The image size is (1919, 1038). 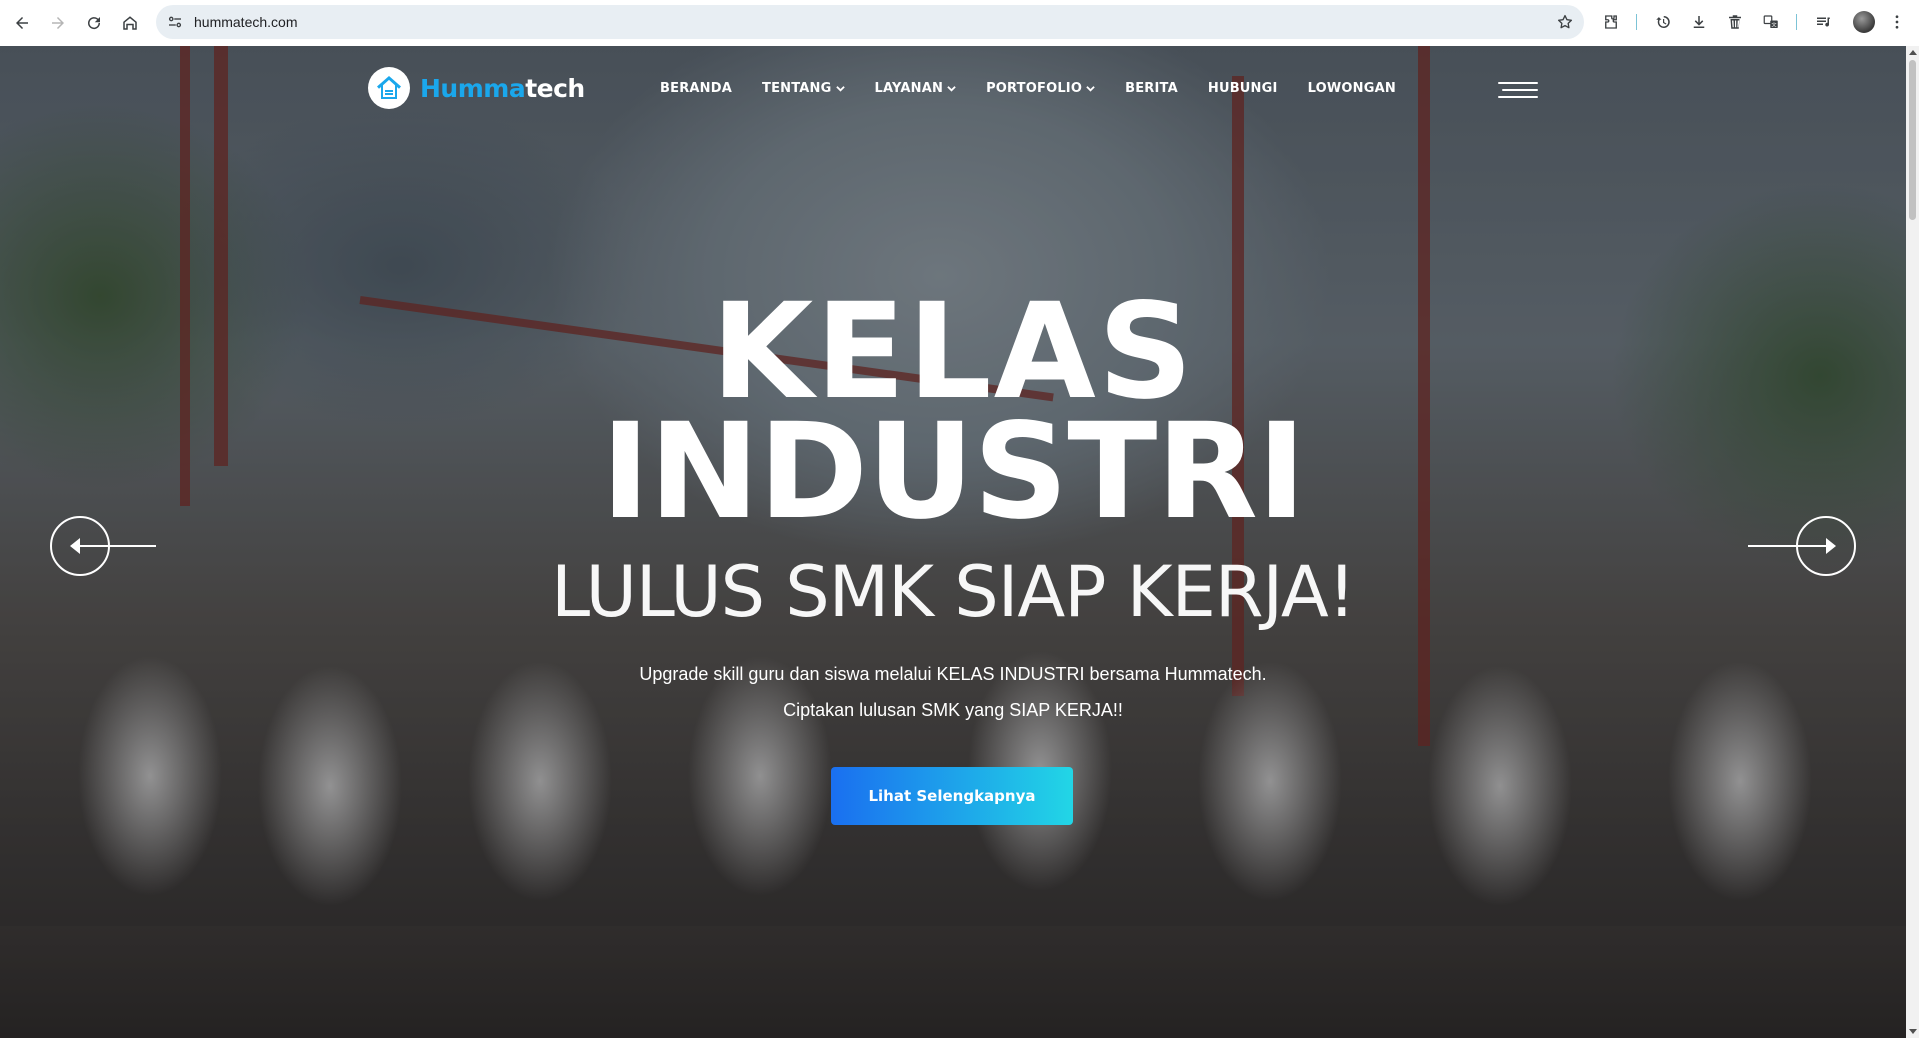 What do you see at coordinates (110, 546) in the screenshot?
I see `slider-prev-button` at bounding box center [110, 546].